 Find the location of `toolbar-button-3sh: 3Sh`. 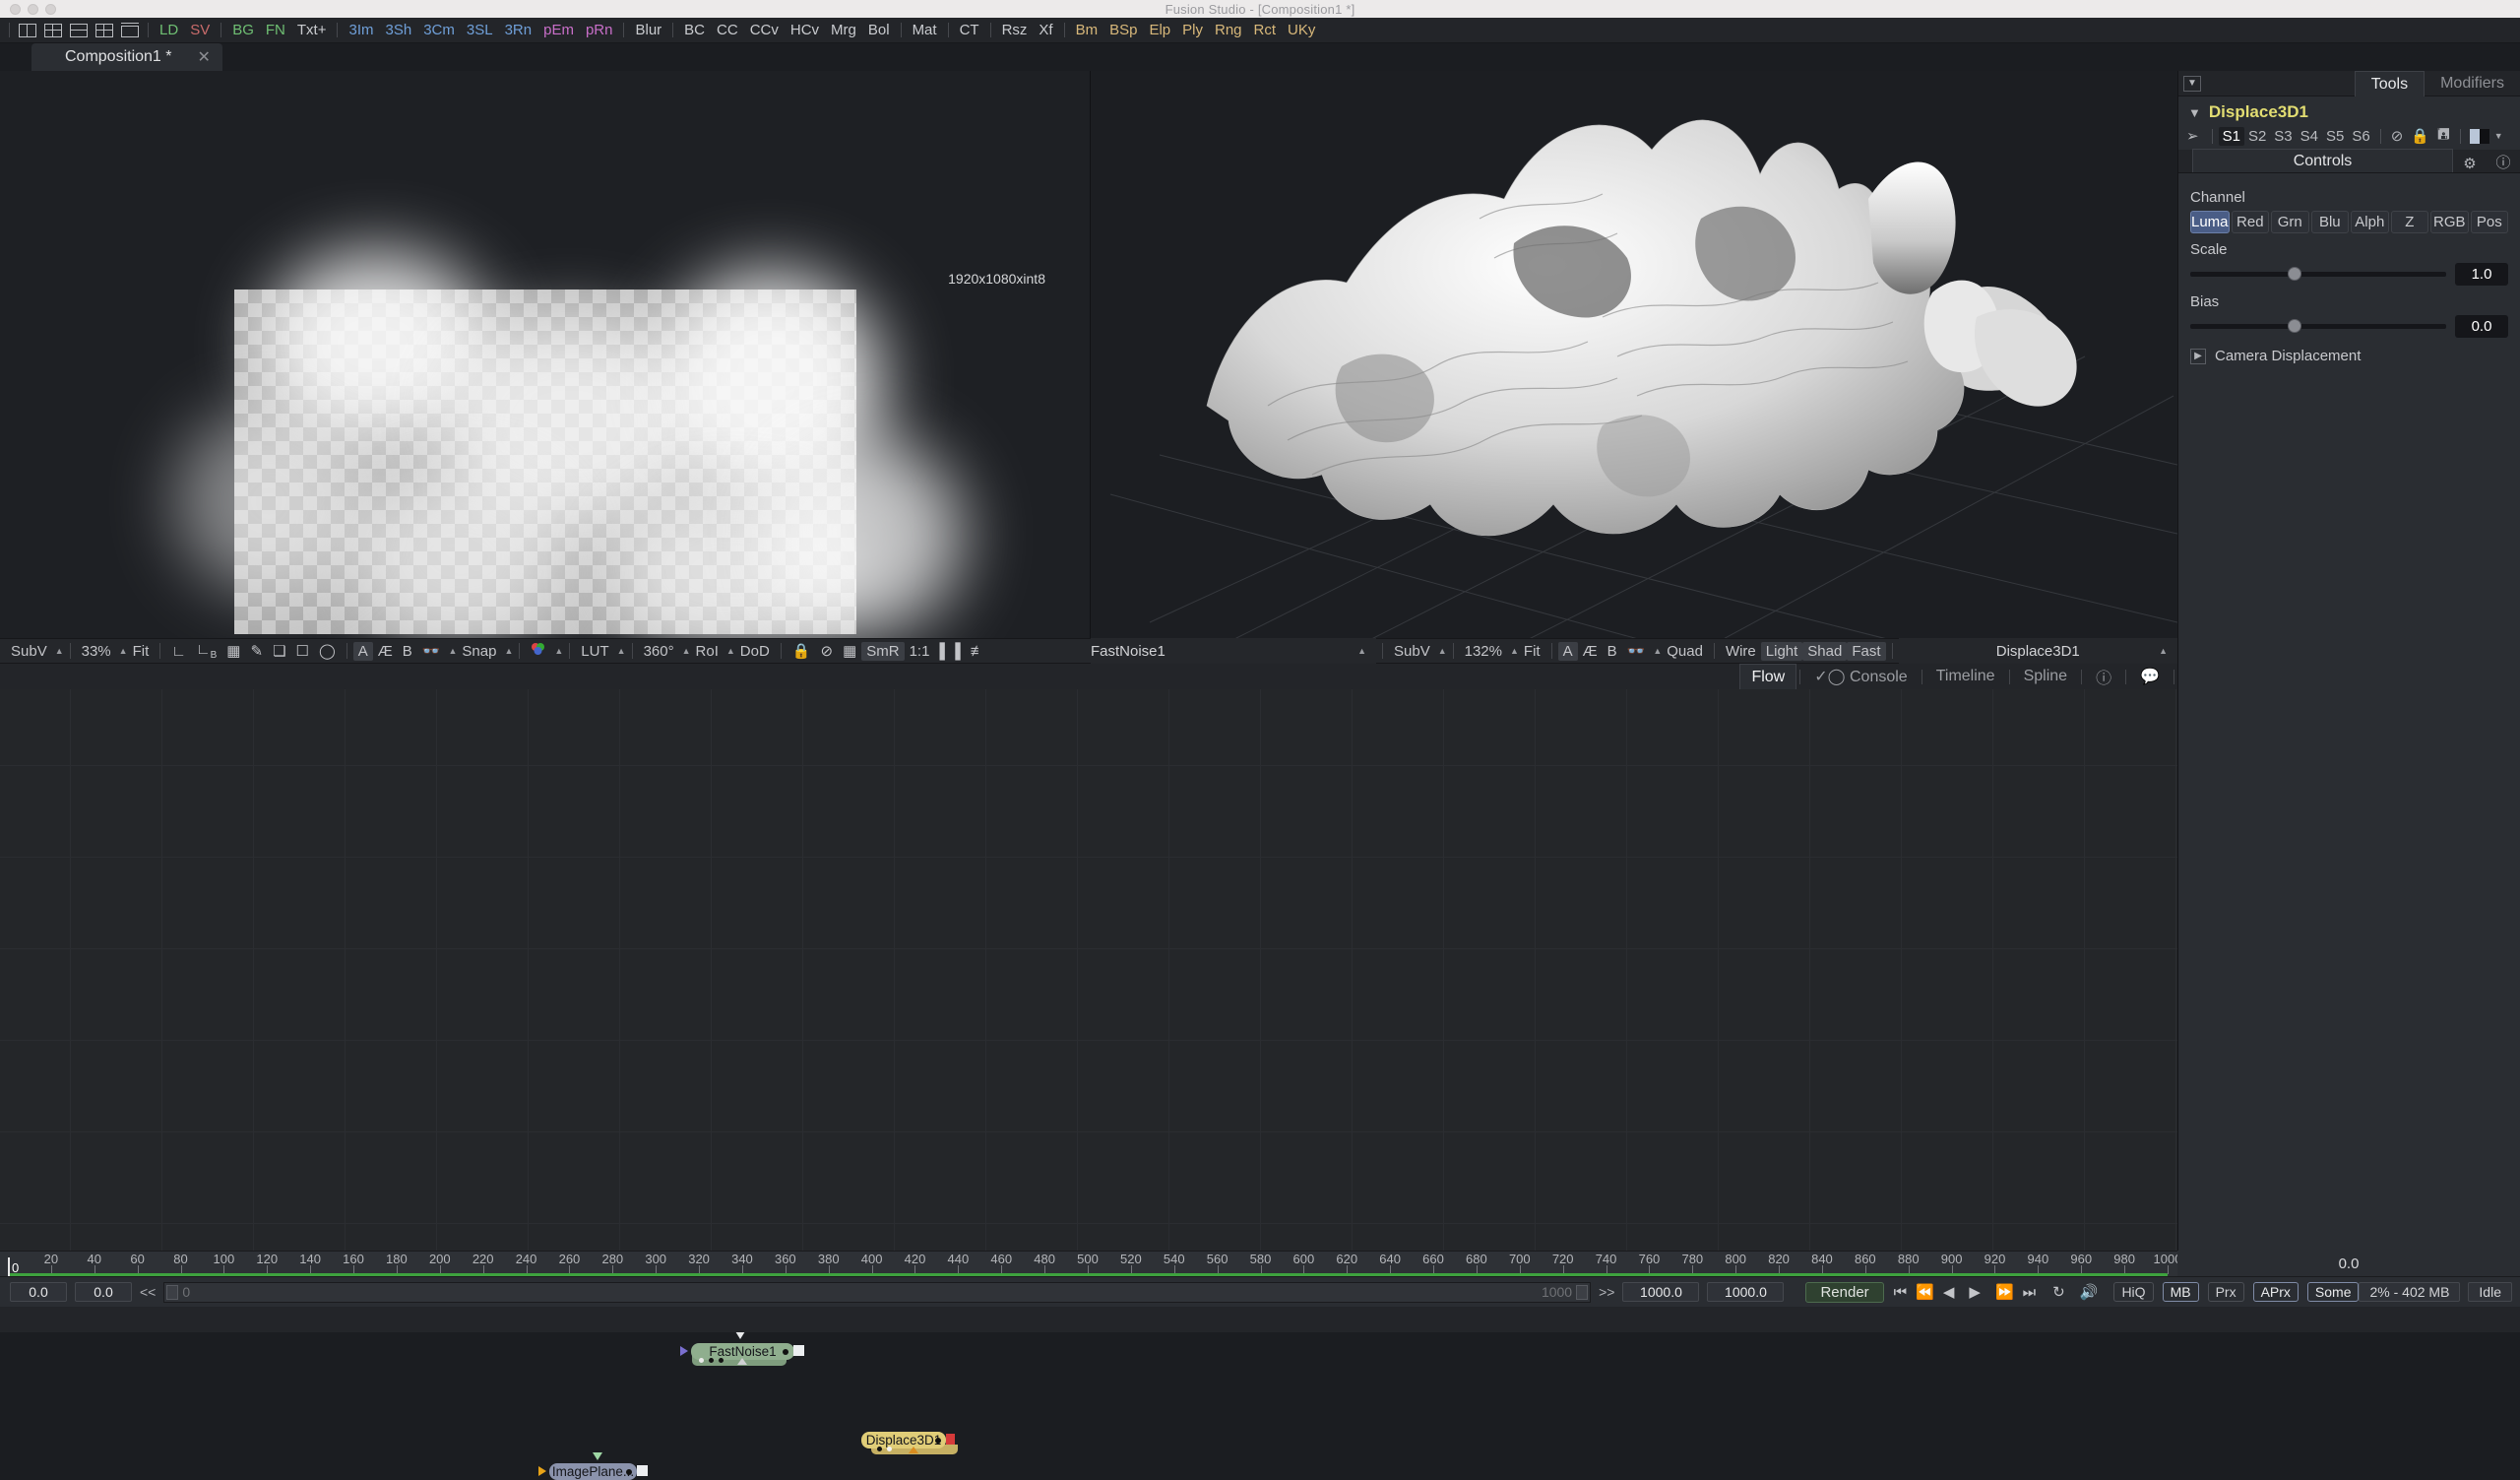

toolbar-button-3sh: 3Sh is located at coordinates (399, 30).